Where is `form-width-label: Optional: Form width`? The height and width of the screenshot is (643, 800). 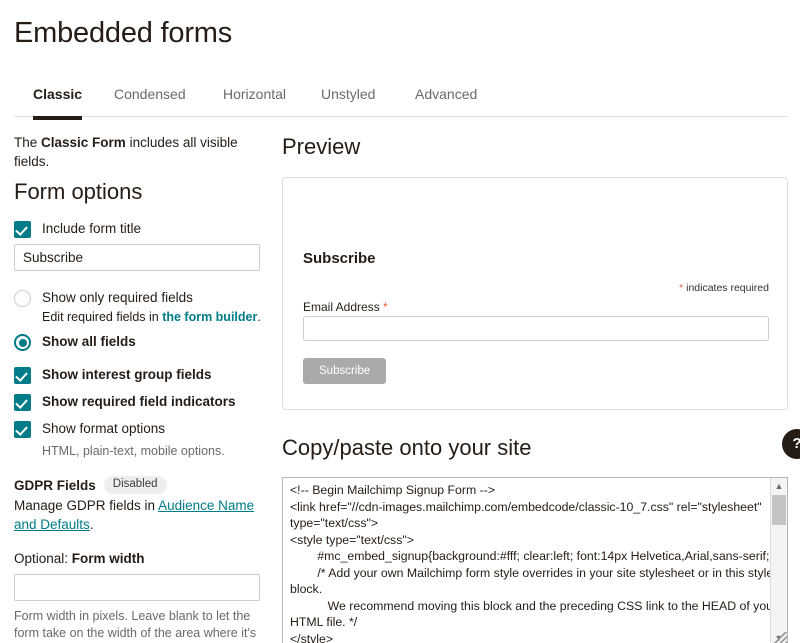 form-width-label: Optional: Form width is located at coordinates (138, 559).